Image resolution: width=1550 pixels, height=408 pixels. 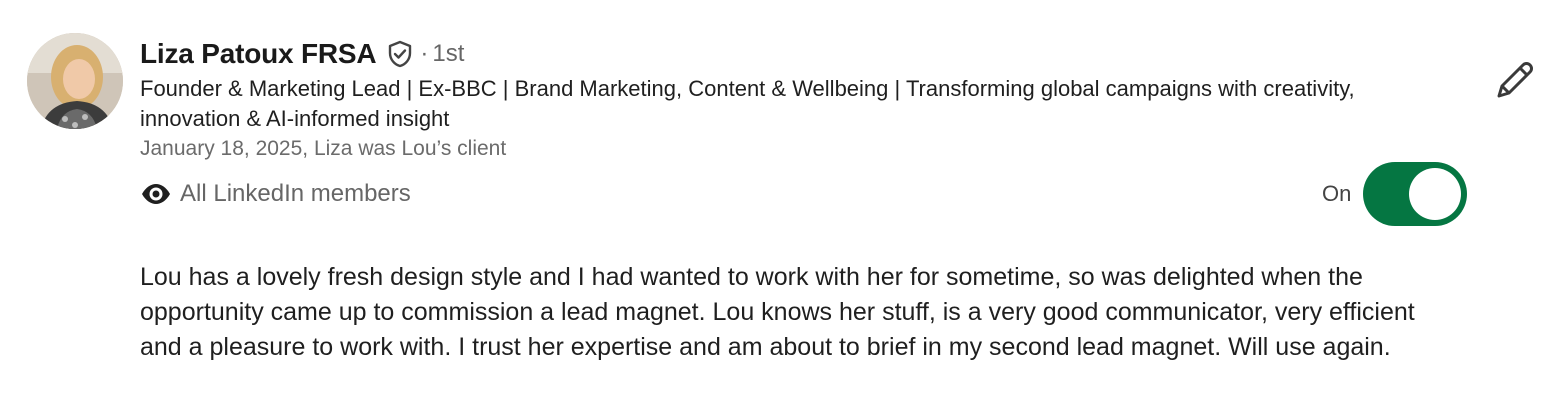 I want to click on visibility-toggle, so click(x=1415, y=194).